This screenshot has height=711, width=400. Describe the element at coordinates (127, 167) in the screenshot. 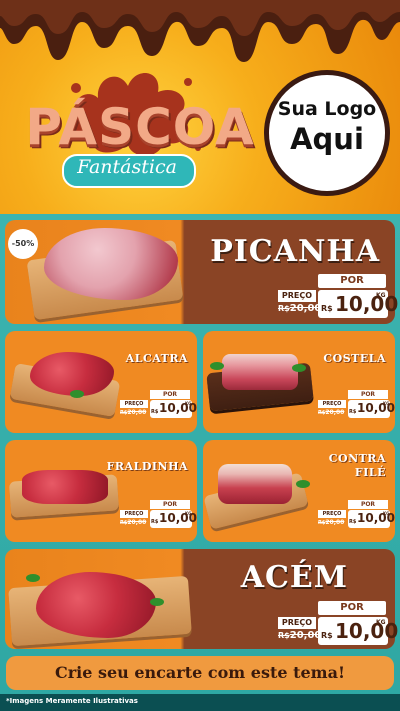

I see `page-subtitle: Fantástica` at that location.